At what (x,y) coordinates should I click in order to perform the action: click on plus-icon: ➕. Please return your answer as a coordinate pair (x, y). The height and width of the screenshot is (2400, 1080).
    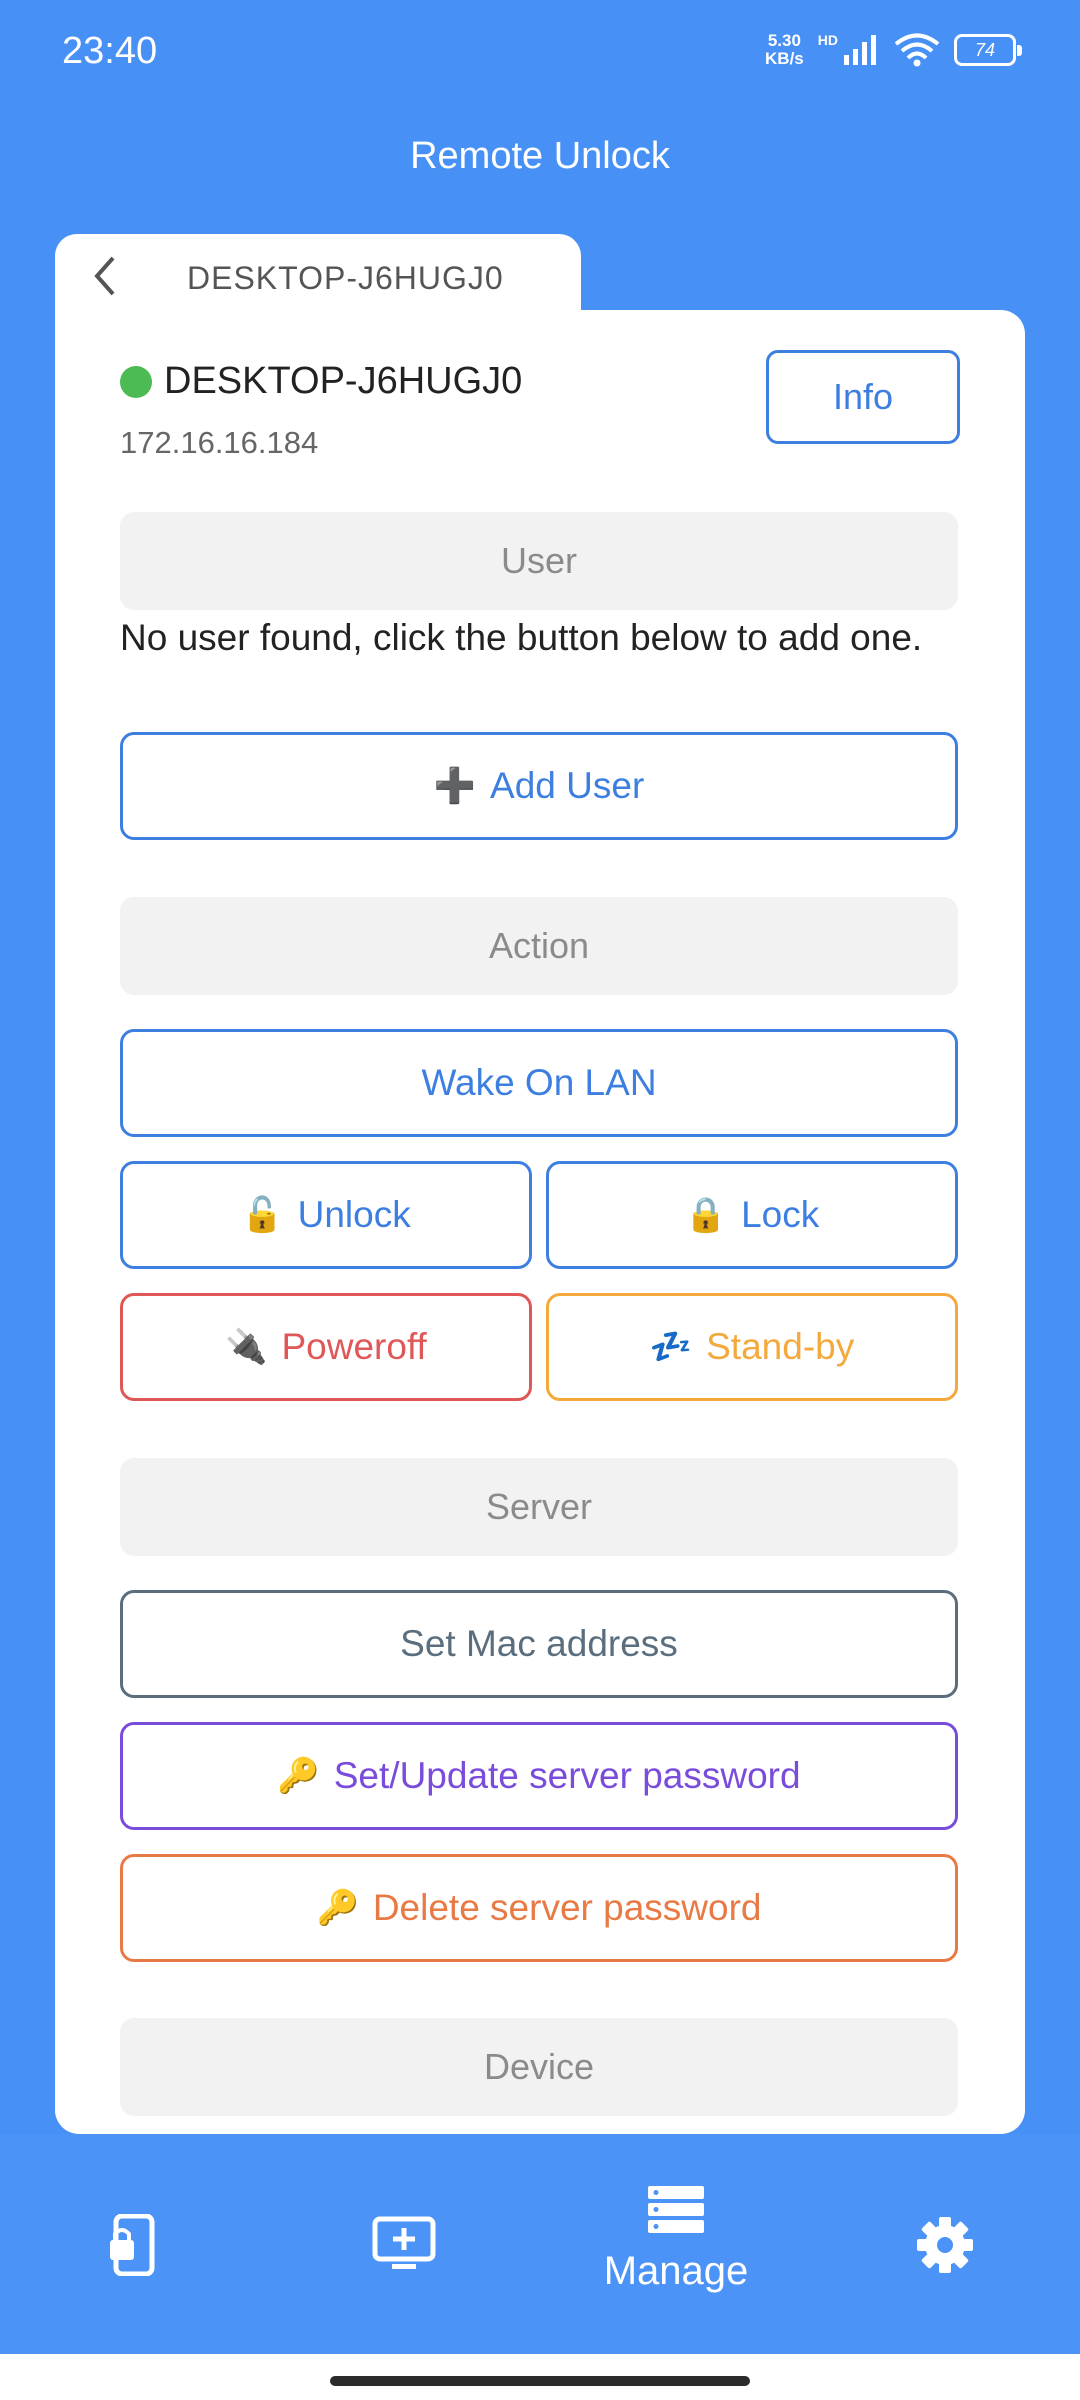
    Looking at the image, I should click on (455, 786).